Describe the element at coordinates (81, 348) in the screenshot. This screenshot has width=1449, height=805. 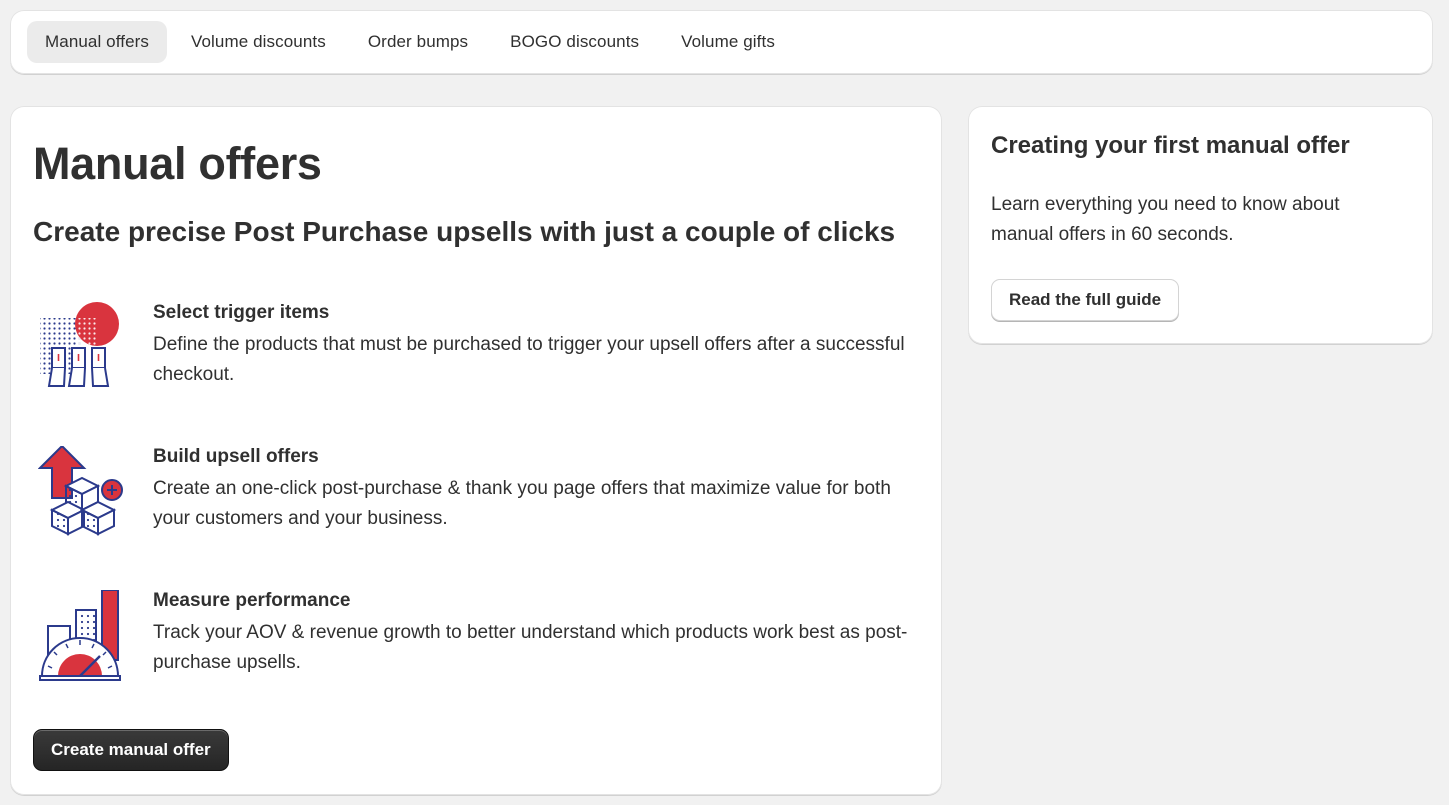
I see `trigger-items-icon` at that location.